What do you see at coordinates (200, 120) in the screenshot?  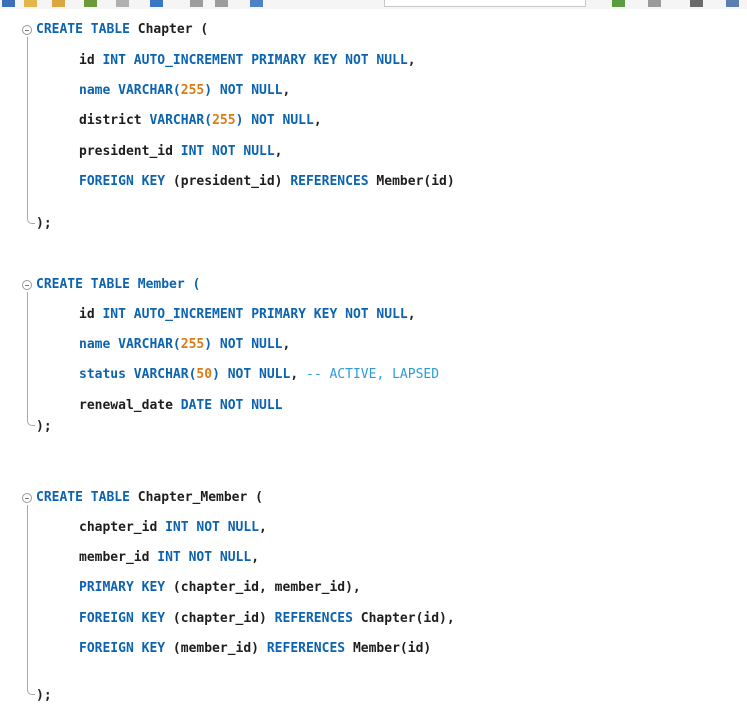 I see `code-line: district VARCHAR(255) NOT NULL,` at bounding box center [200, 120].